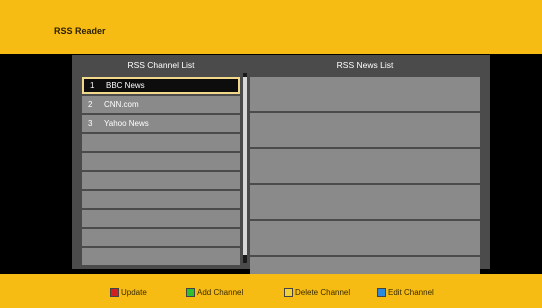  Describe the element at coordinates (125, 85) in the screenshot. I see `channel-name: BBC News` at that location.